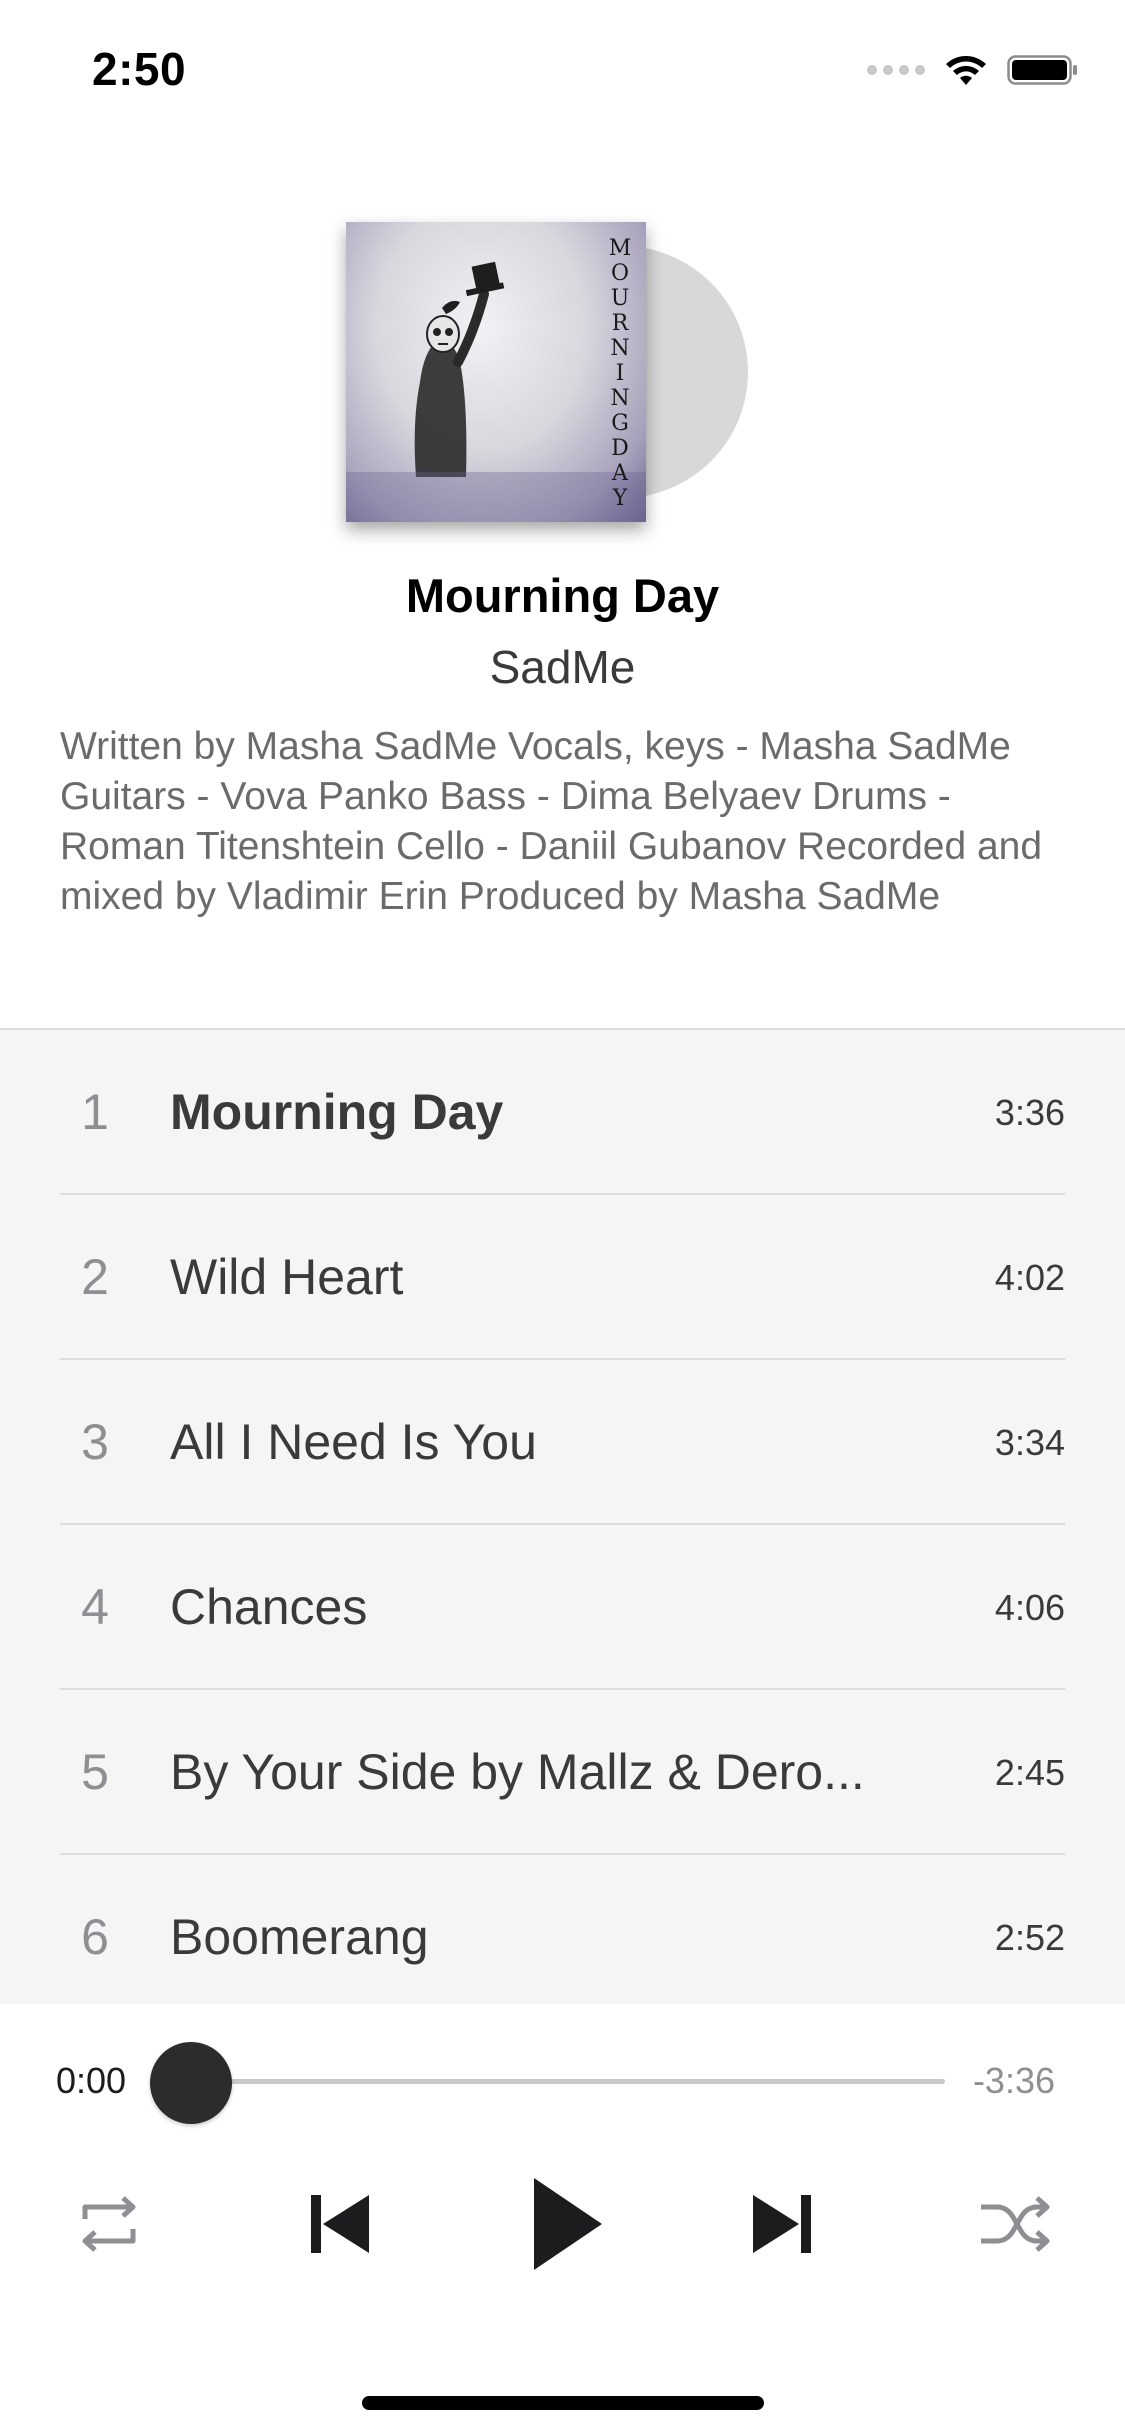 Image resolution: width=1125 pixels, height=2436 pixels. I want to click on track-duration: 2:52, so click(1029, 1937).